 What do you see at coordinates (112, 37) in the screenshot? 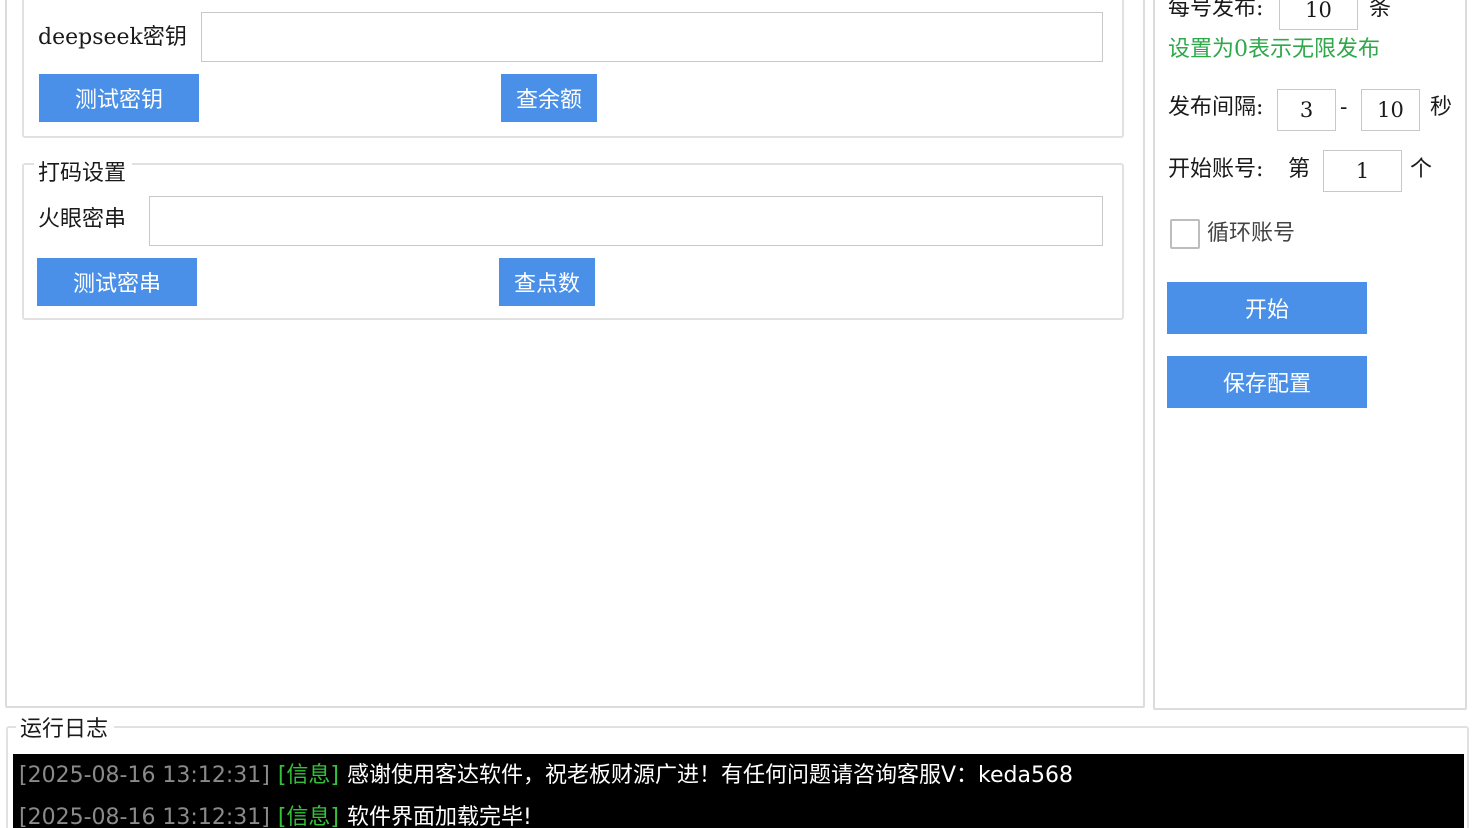
I see `deepseek-key-label: deepseek密钥` at bounding box center [112, 37].